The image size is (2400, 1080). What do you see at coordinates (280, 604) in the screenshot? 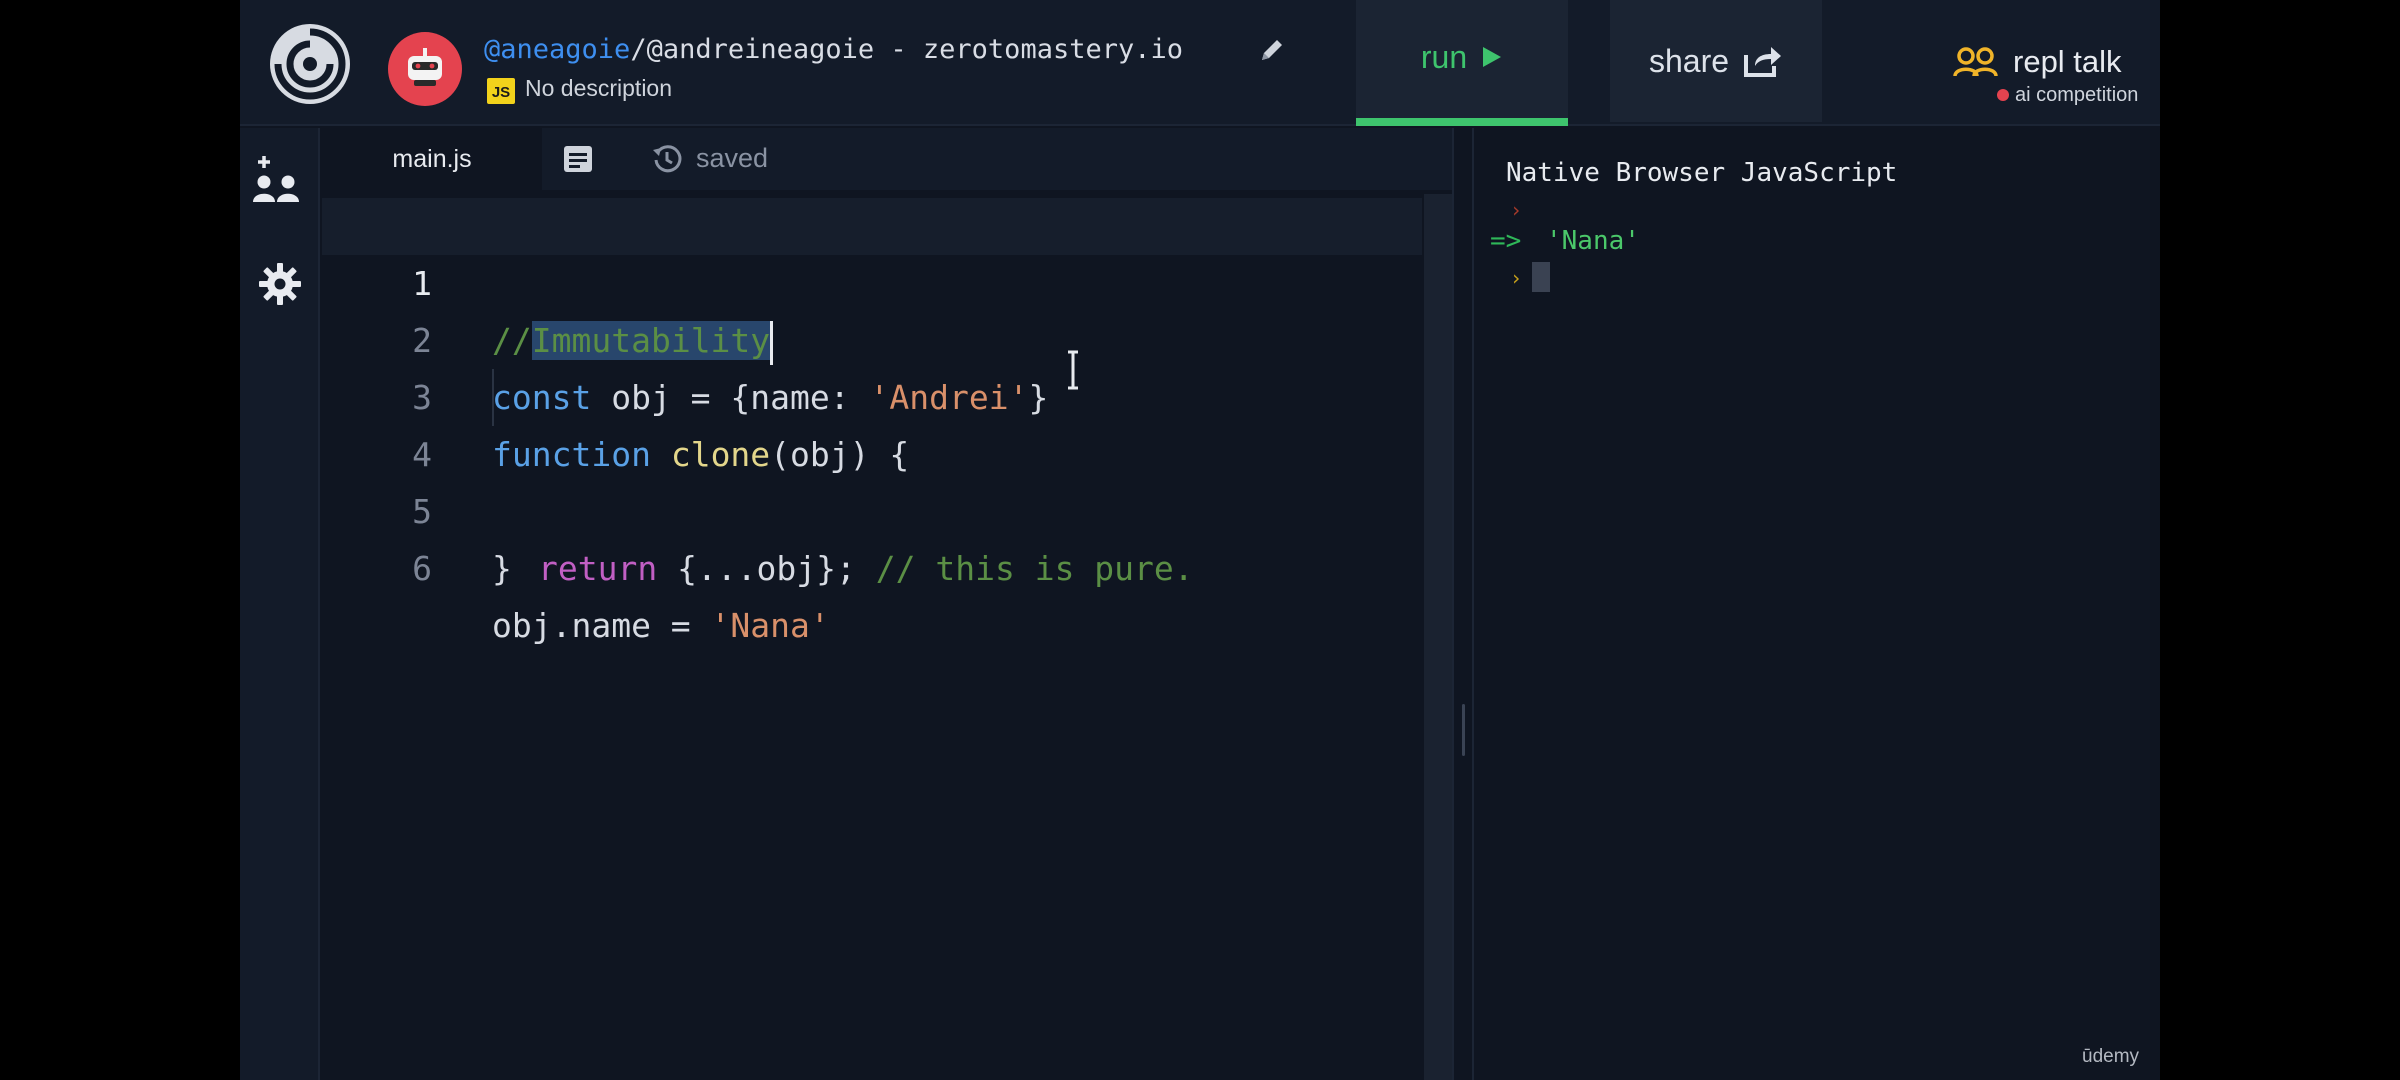
I see `left-sidebar` at bounding box center [280, 604].